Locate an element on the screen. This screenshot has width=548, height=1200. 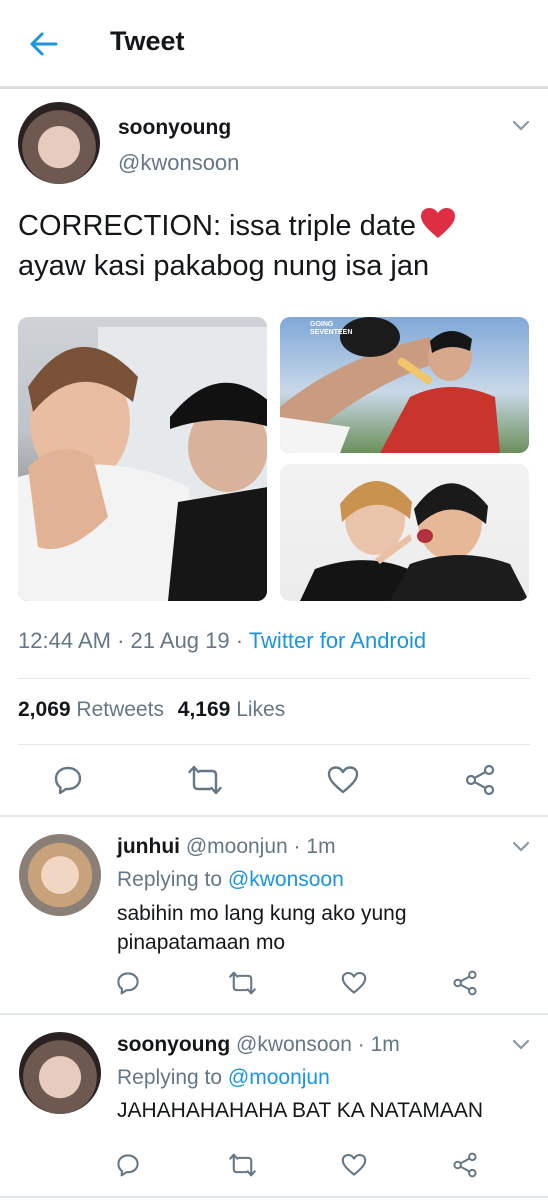
back-arrow-icon is located at coordinates (44, 44).